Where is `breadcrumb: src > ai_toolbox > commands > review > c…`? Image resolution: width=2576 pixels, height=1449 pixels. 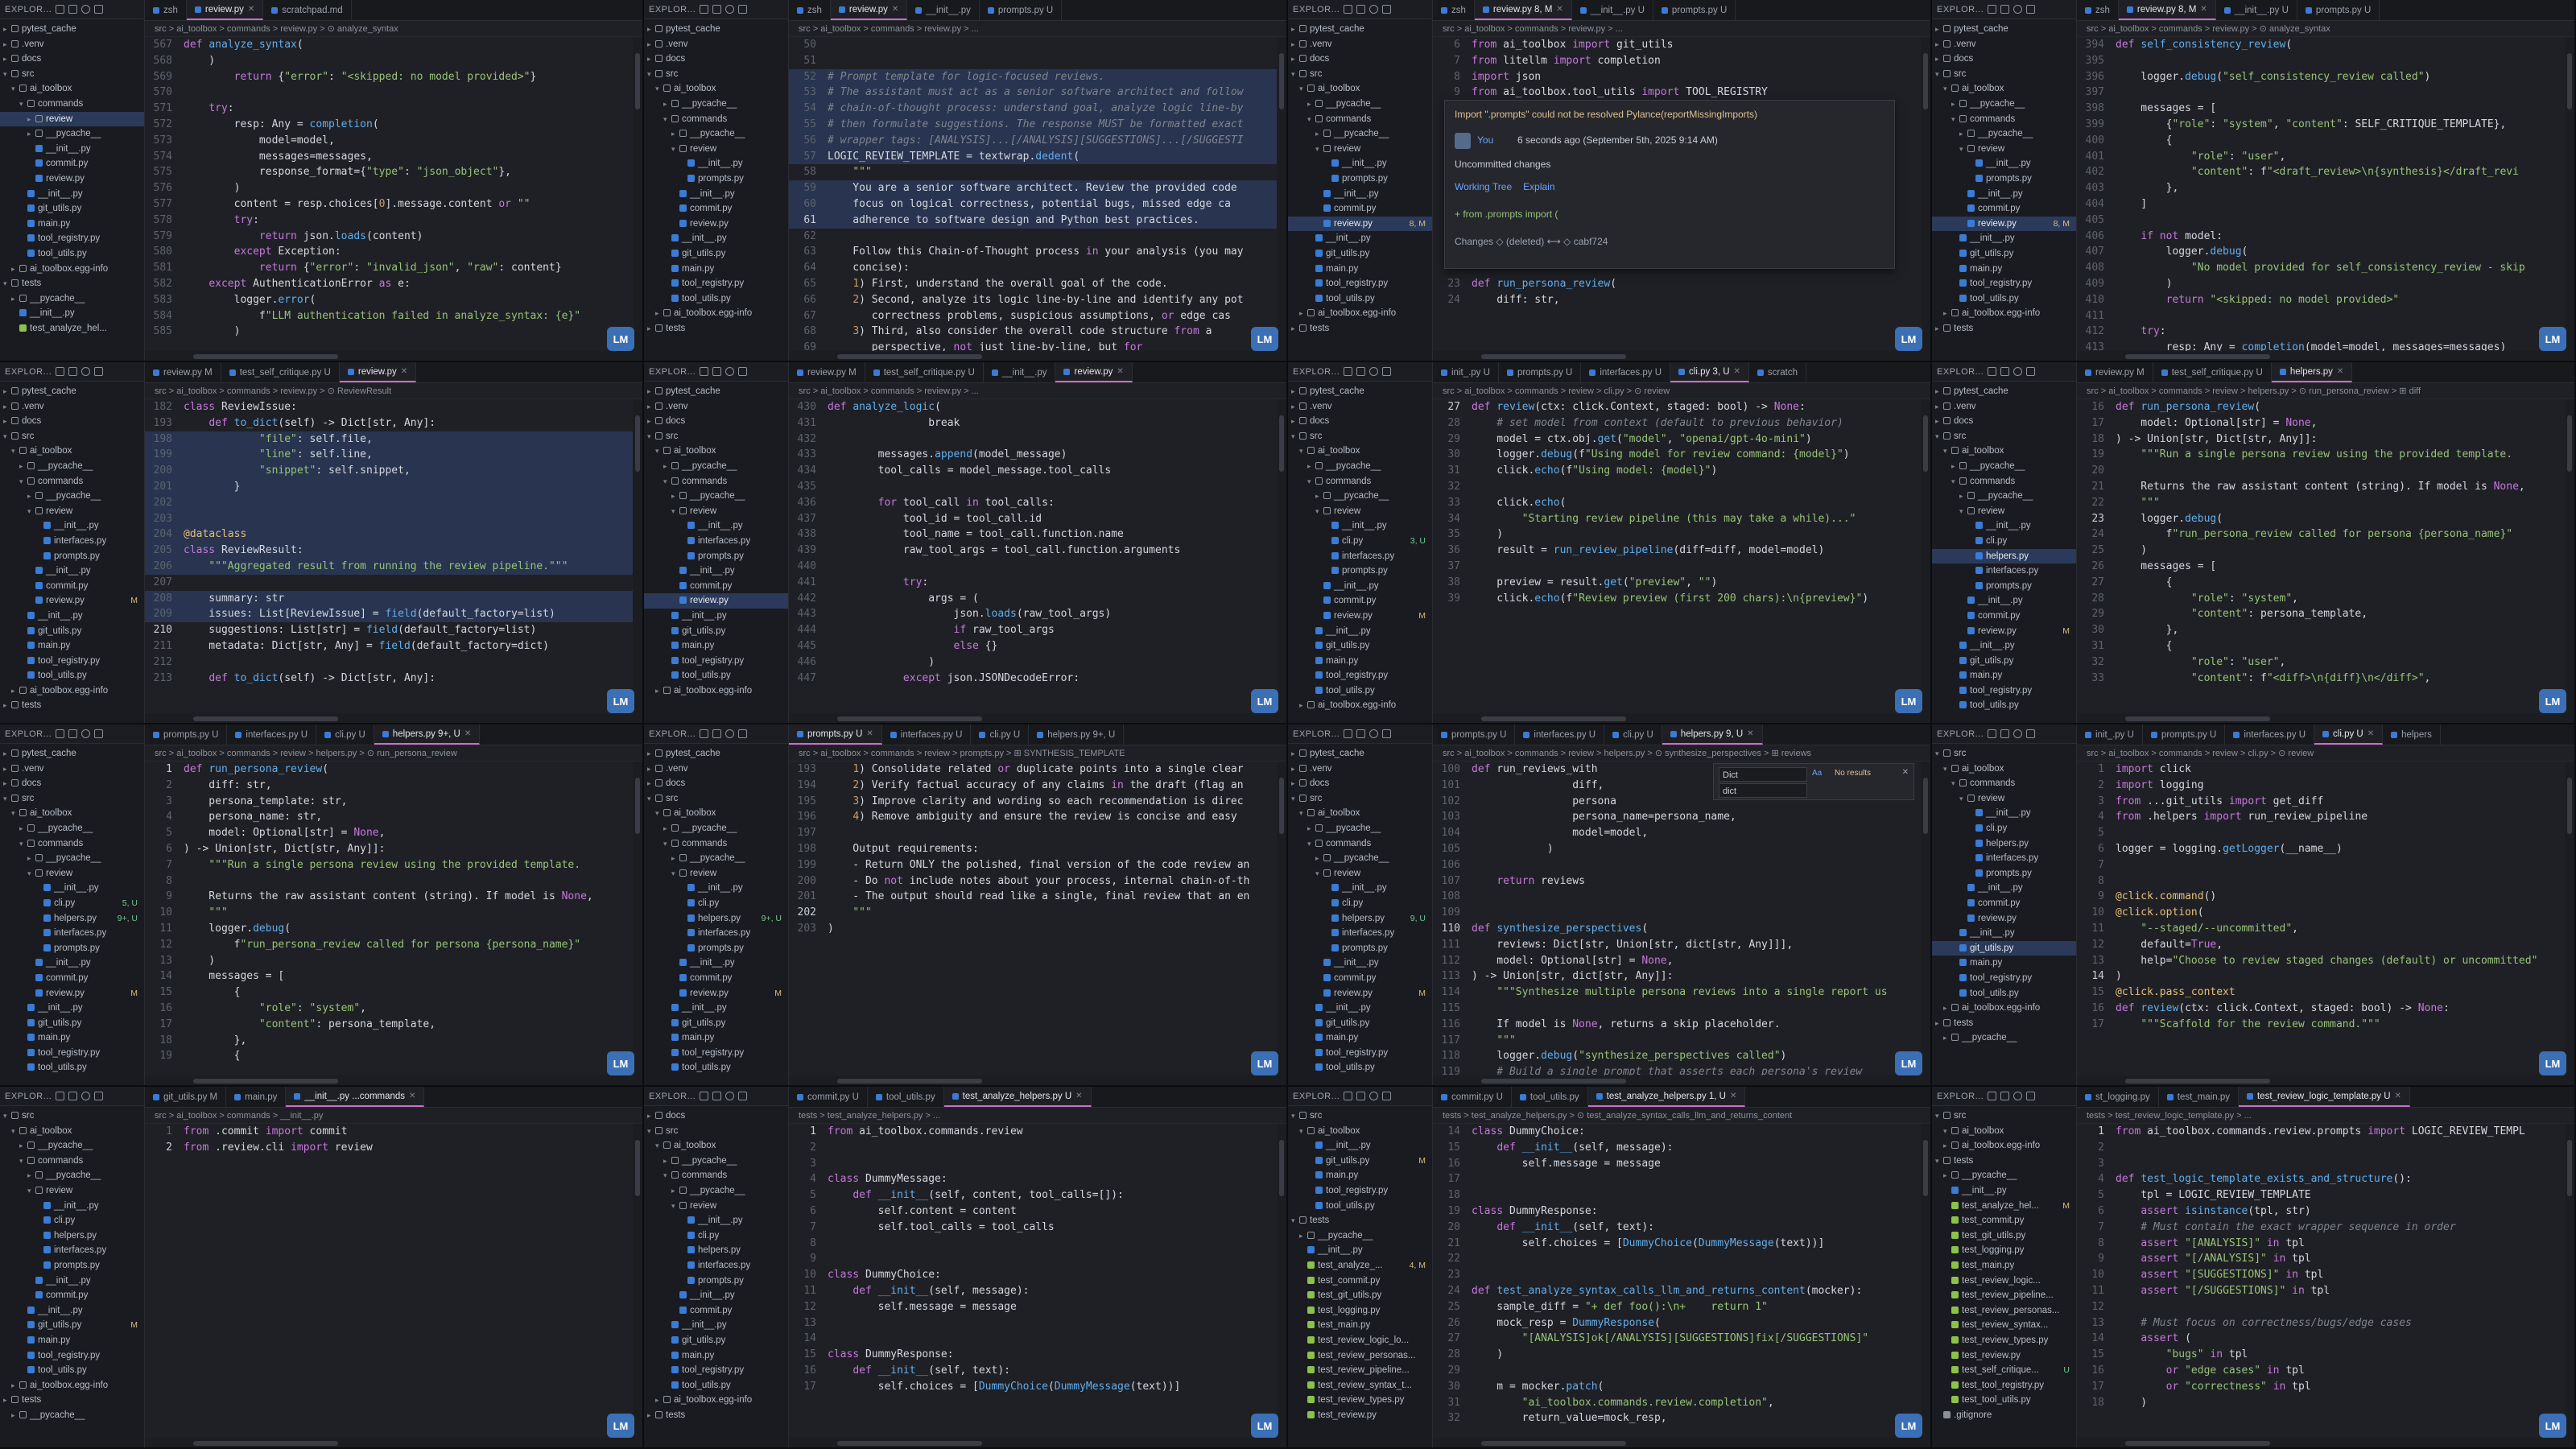 breadcrumb: src > ai_toolbox > commands > review > c… is located at coordinates (1682, 391).